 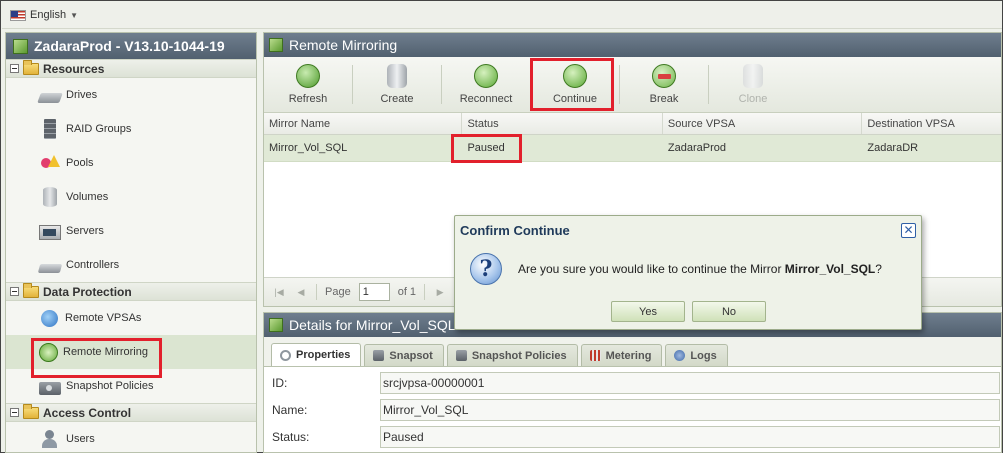 I want to click on tab-properties: Properties, so click(x=316, y=354).